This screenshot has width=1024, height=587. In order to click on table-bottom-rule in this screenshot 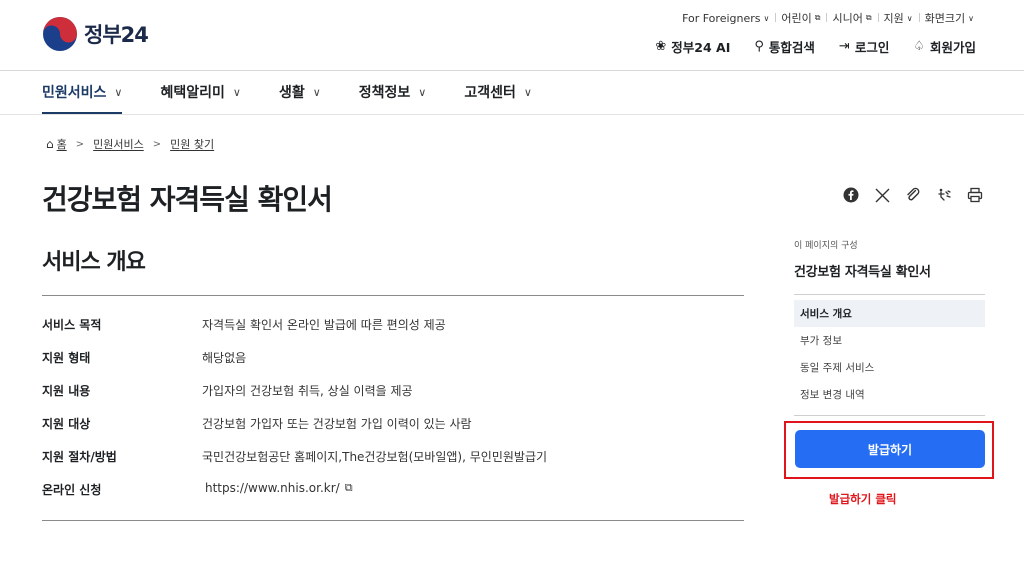, I will do `click(393, 520)`.